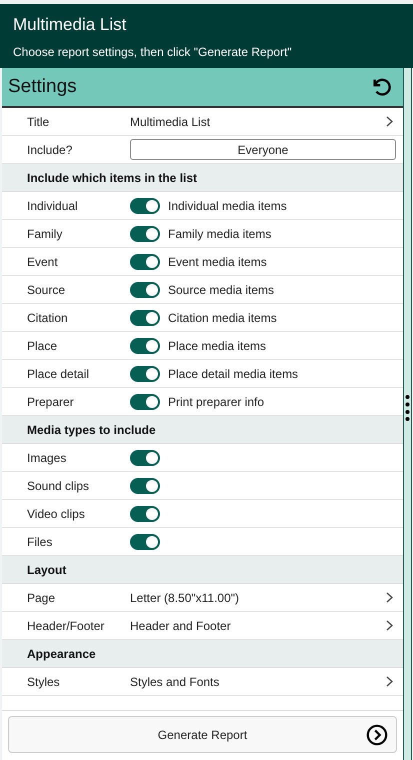  Describe the element at coordinates (42, 86) in the screenshot. I see `settings-title: Settings` at that location.